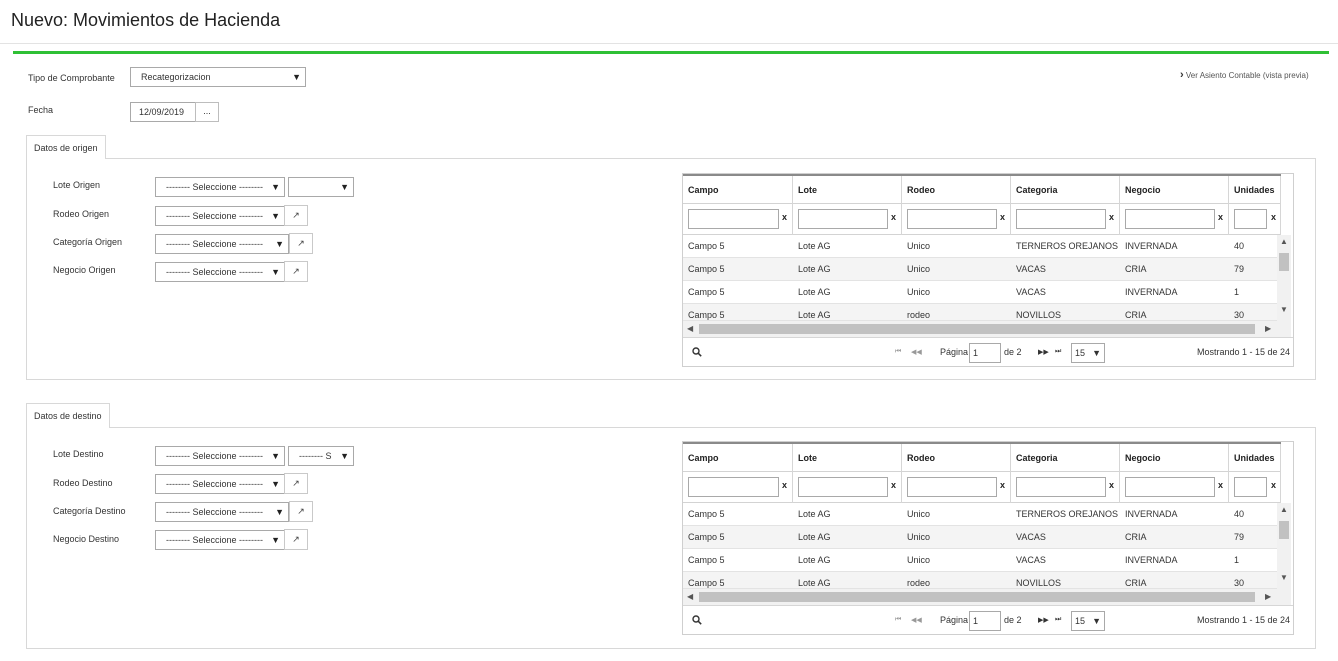 This screenshot has height=661, width=1338. Describe the element at coordinates (296, 271) in the screenshot. I see `negocio-origen-external-button: ↗` at that location.